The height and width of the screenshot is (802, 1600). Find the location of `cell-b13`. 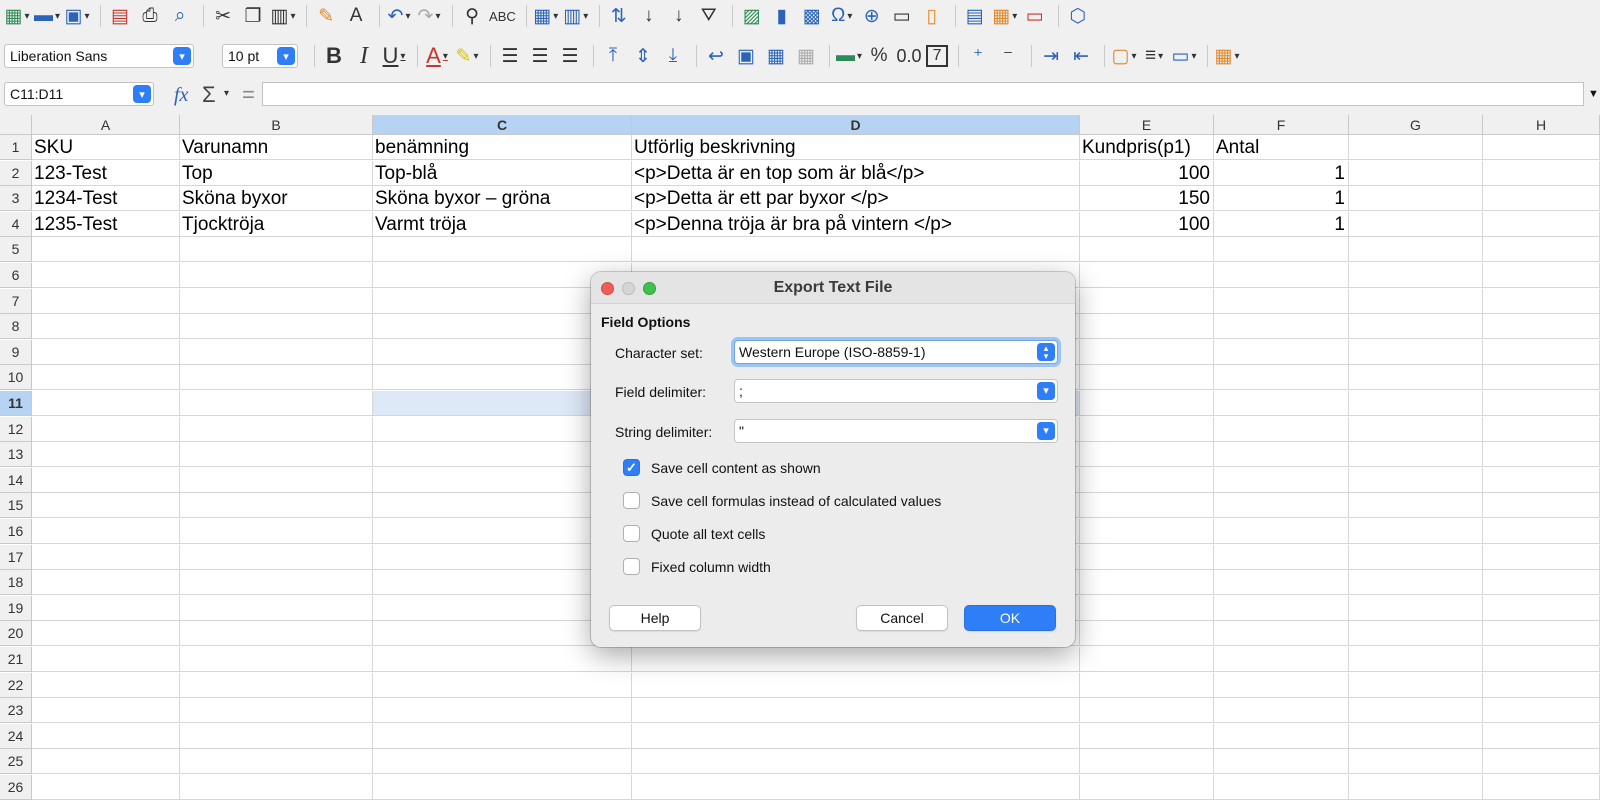

cell-b13 is located at coordinates (276, 454).